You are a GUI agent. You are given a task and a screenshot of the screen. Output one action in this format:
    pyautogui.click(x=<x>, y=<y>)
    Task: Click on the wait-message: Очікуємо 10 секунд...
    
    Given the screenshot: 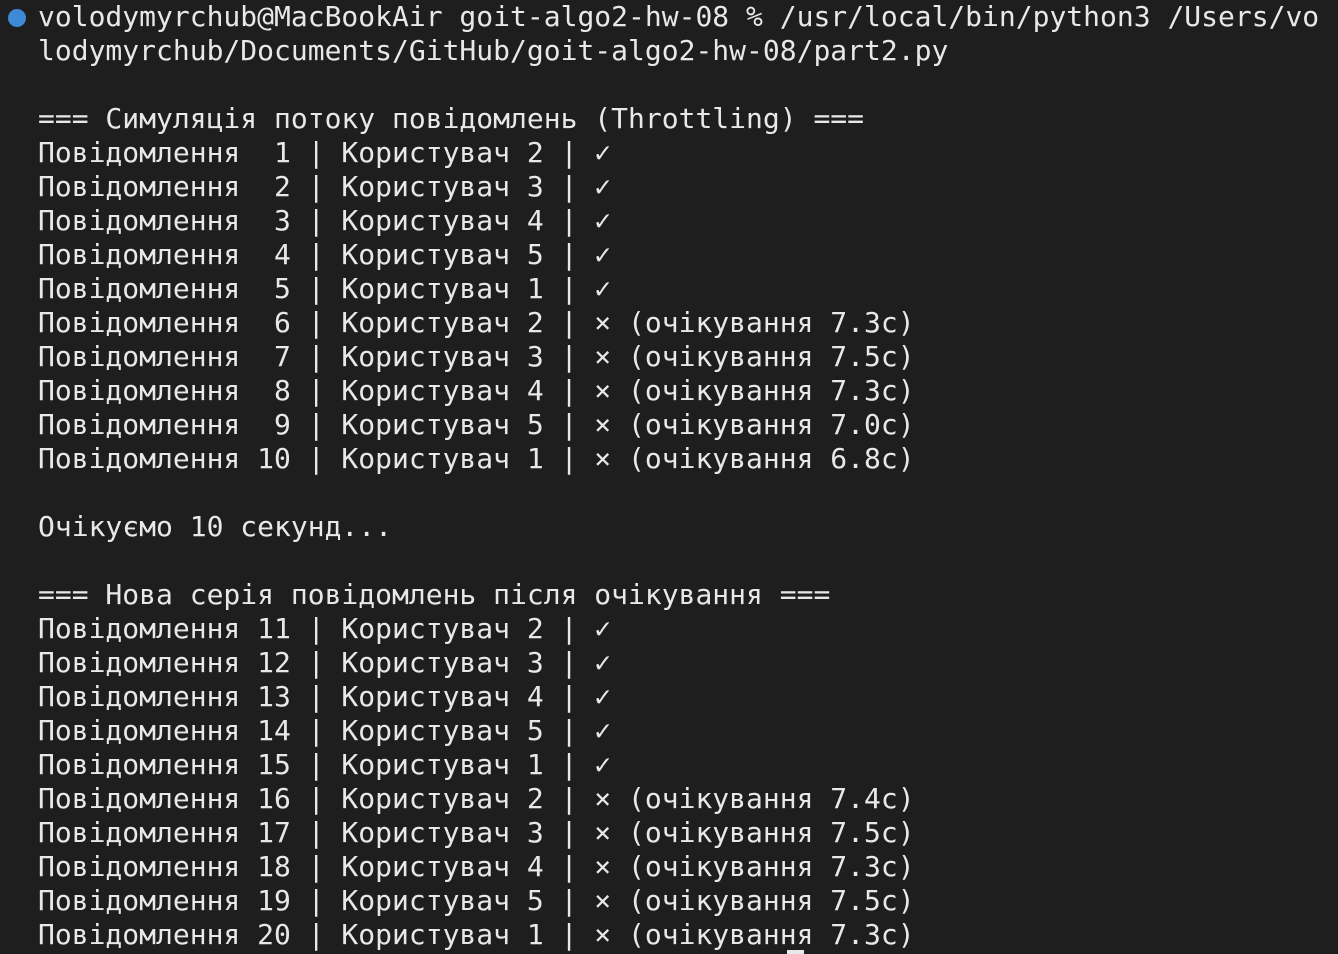 What is the action you would take?
    pyautogui.click(x=215, y=526)
    